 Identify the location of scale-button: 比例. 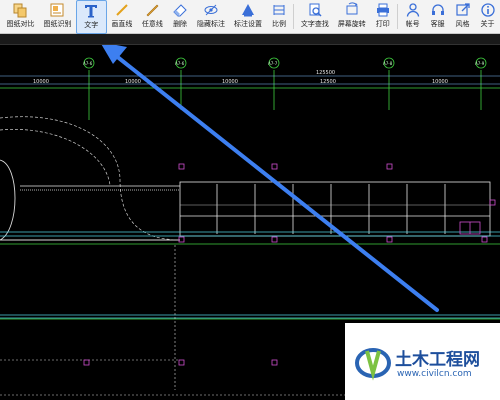
(278, 17).